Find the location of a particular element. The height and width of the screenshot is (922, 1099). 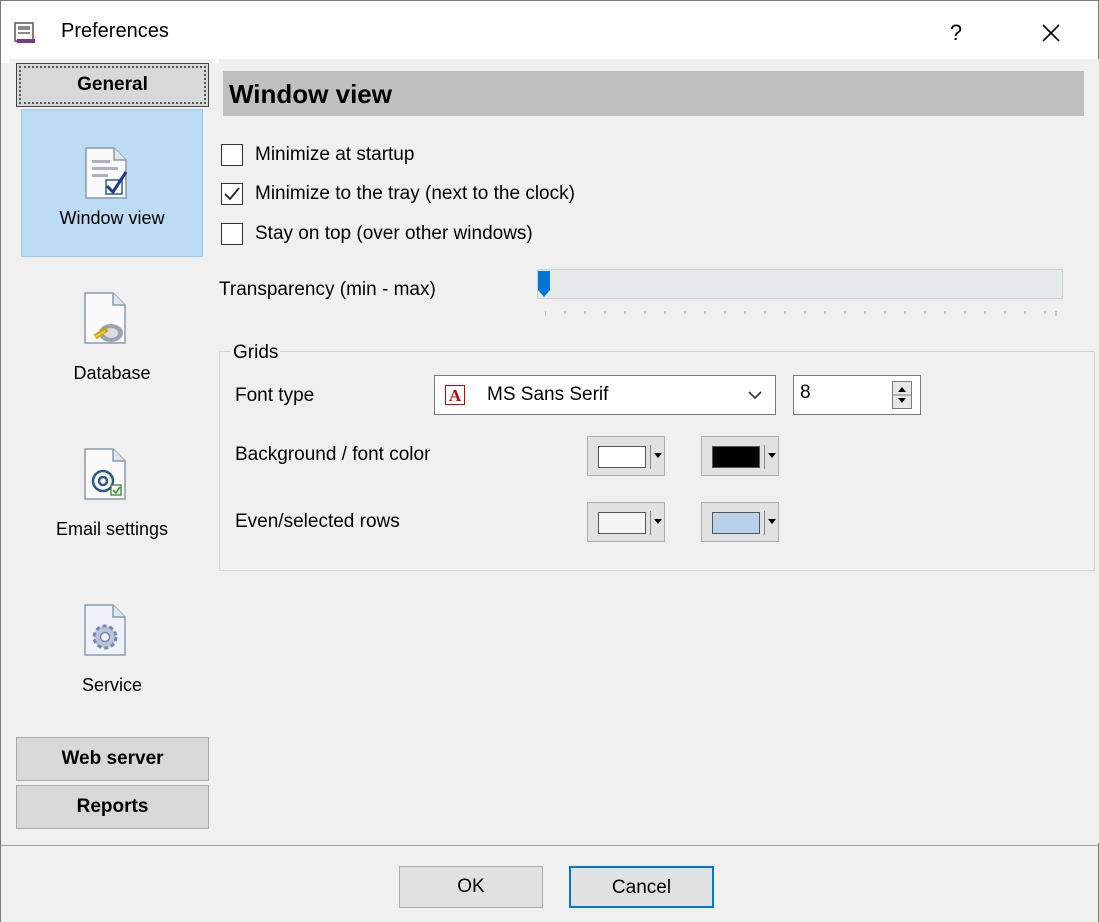

section-header: Window view is located at coordinates (653, 93).